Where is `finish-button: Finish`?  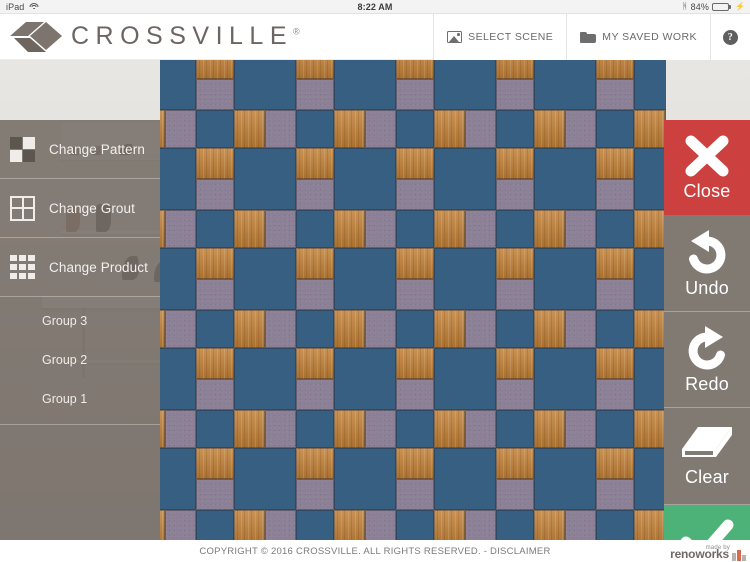 finish-button: Finish is located at coordinates (707, 522).